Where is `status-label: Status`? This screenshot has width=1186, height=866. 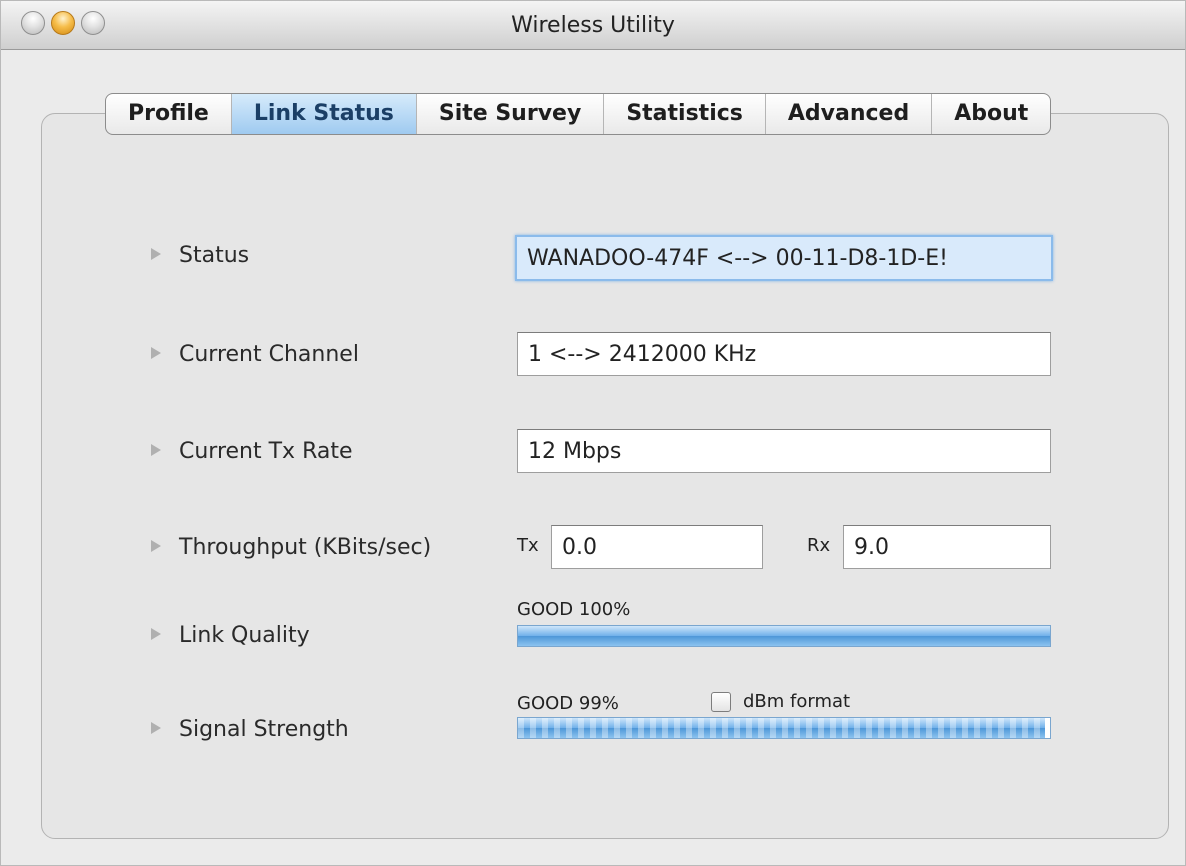 status-label: Status is located at coordinates (214, 255).